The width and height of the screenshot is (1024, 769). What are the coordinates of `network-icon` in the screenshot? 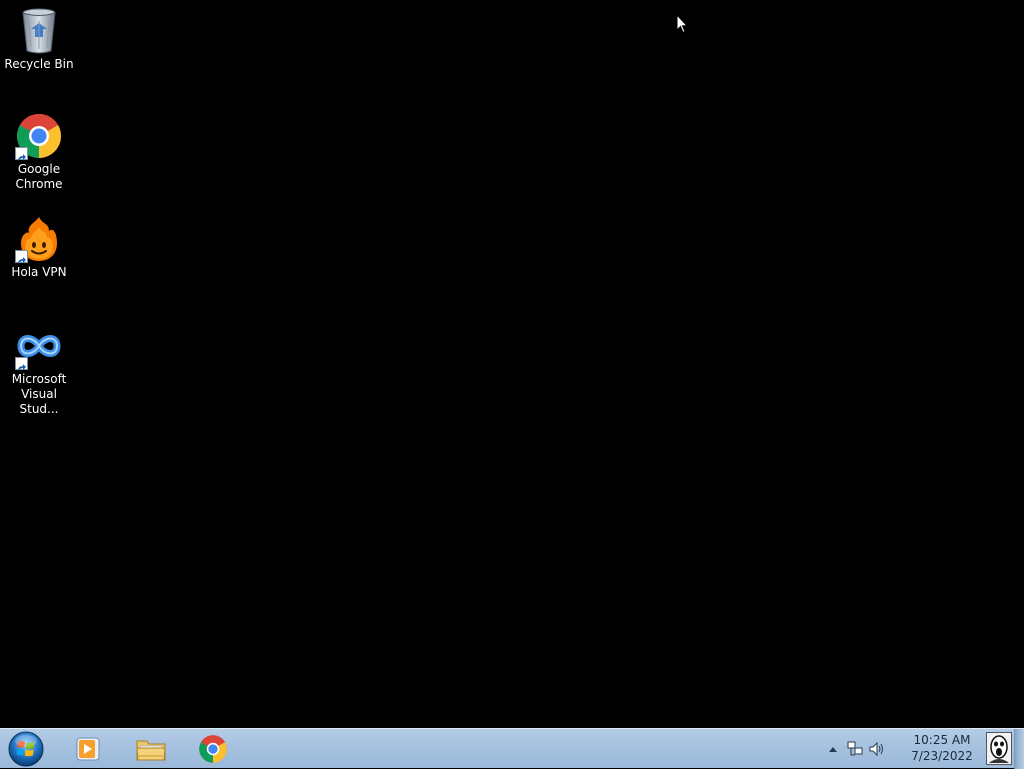 It's located at (855, 748).